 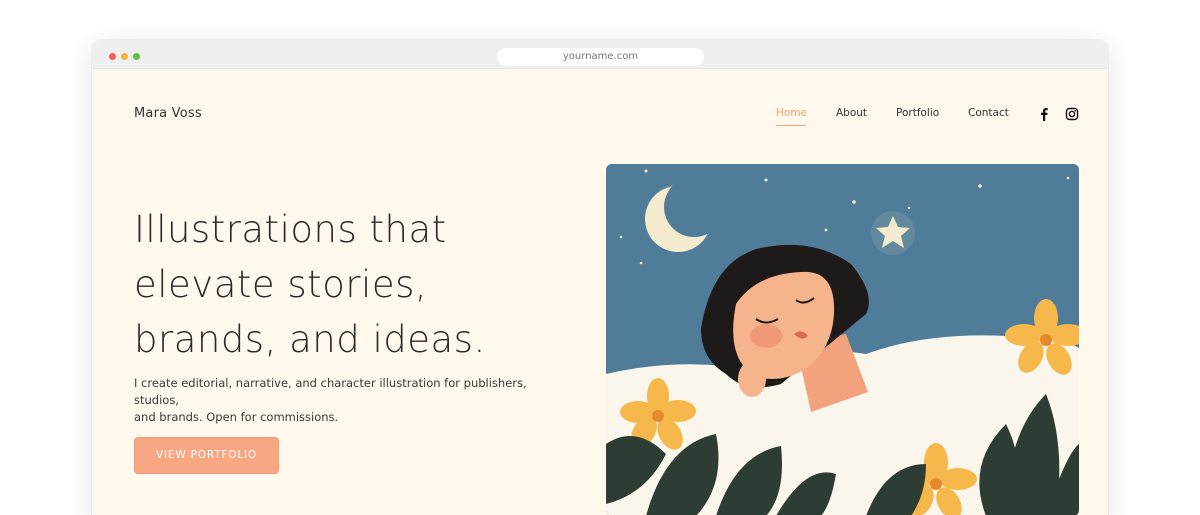 What do you see at coordinates (310, 339) in the screenshot?
I see `headline-line: brands, and ideas.` at bounding box center [310, 339].